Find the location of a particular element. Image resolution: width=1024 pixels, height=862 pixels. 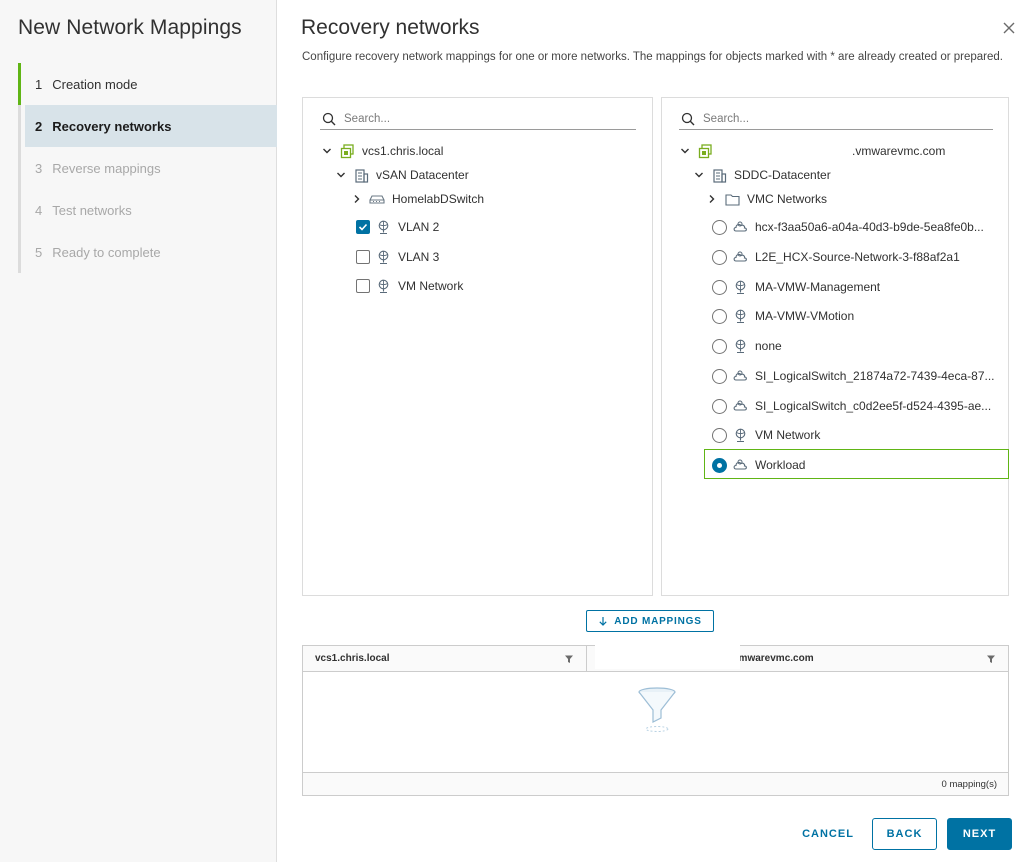

network-row-vlan2: VLAN 2 is located at coordinates (397, 227).